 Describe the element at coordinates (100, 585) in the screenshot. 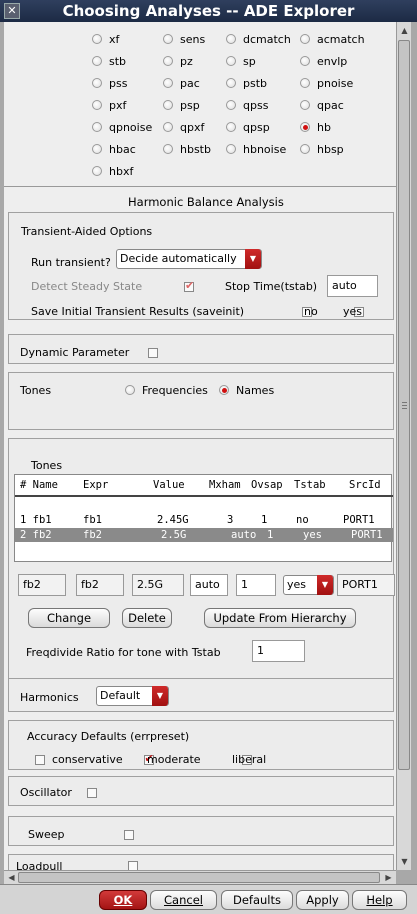

I see `tone-expr-field: fb2` at that location.